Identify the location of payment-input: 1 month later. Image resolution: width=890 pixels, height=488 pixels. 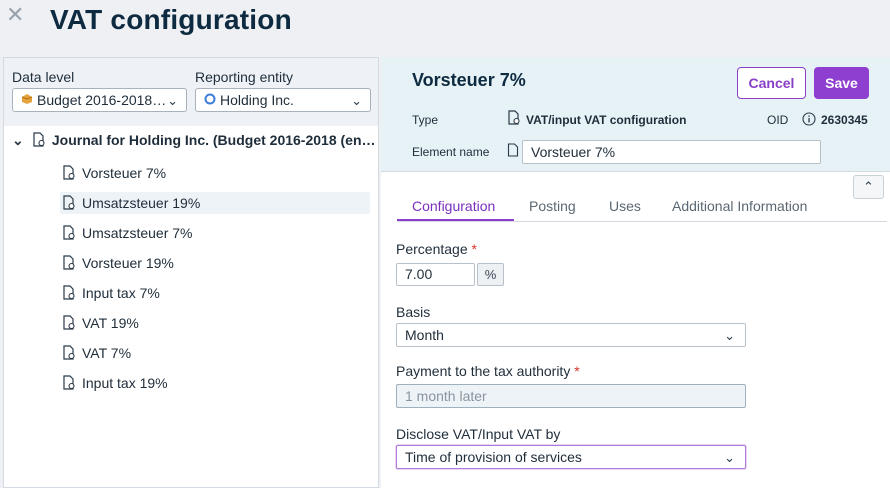
(571, 396).